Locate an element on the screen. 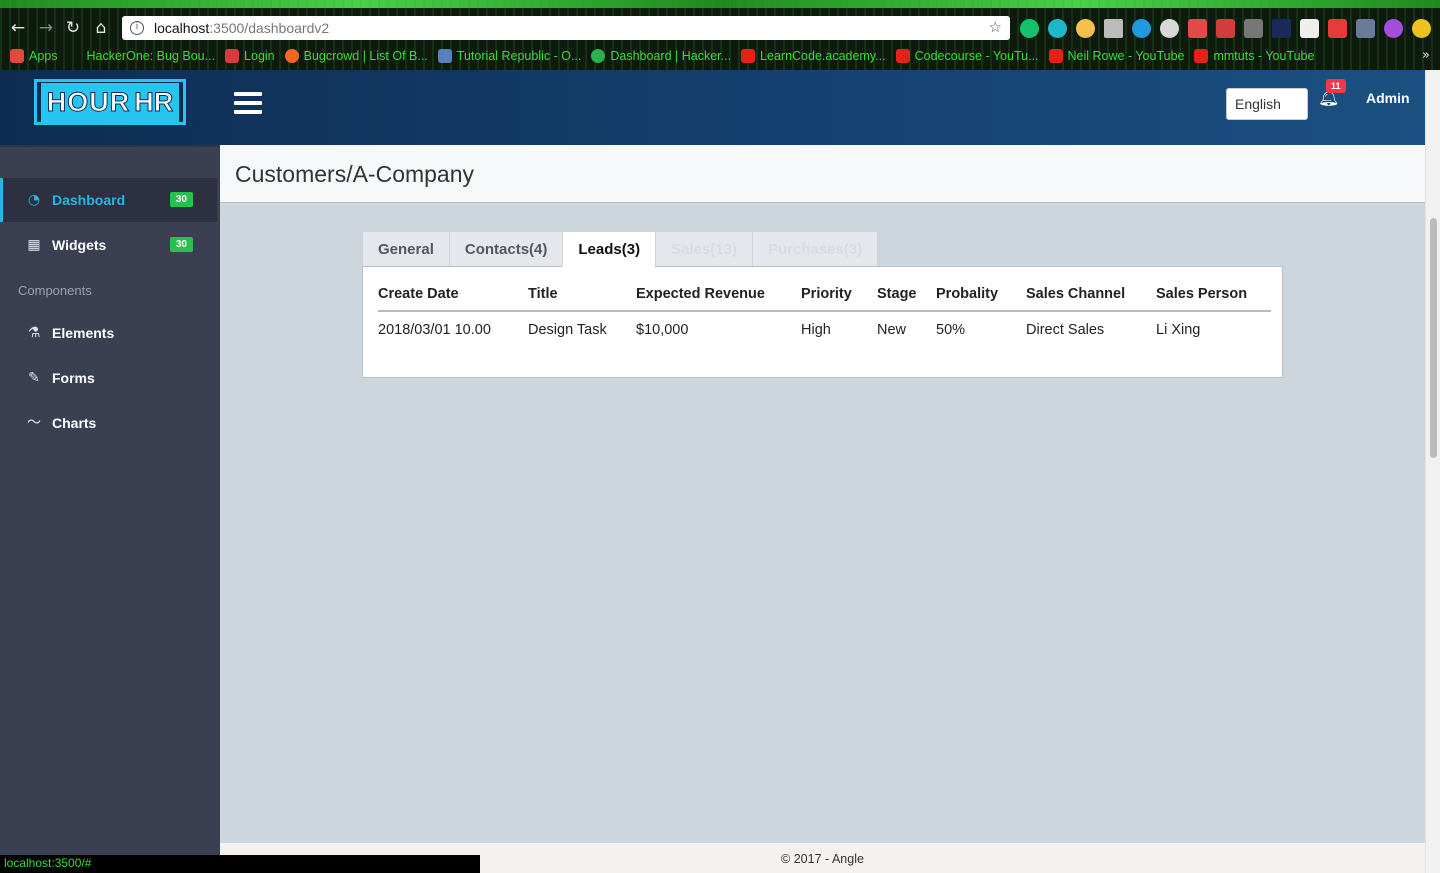  column-header: Sales Person is located at coordinates (1213, 296).